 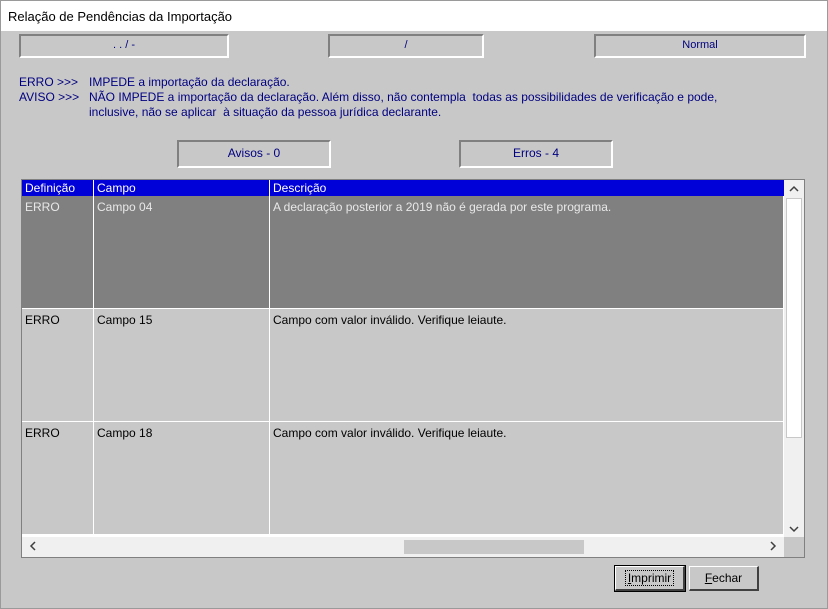 What do you see at coordinates (403, 547) in the screenshot?
I see `horizontal-scrollbar` at bounding box center [403, 547].